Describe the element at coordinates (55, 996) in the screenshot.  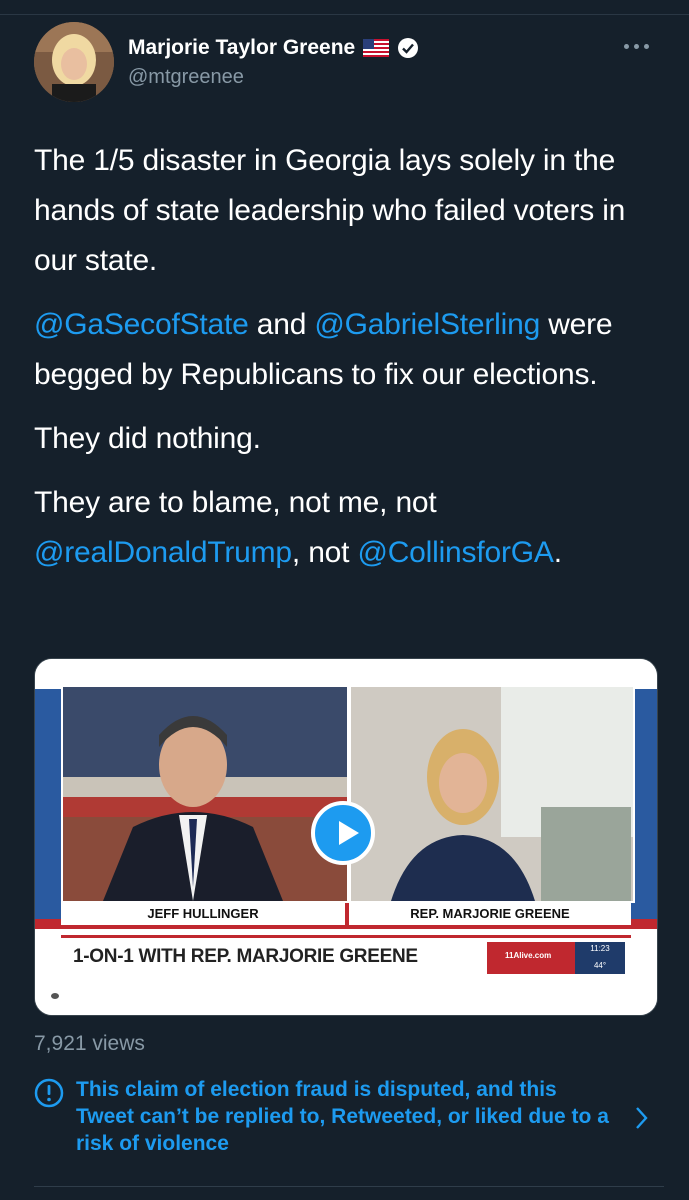
I see `video-progress-dot` at that location.